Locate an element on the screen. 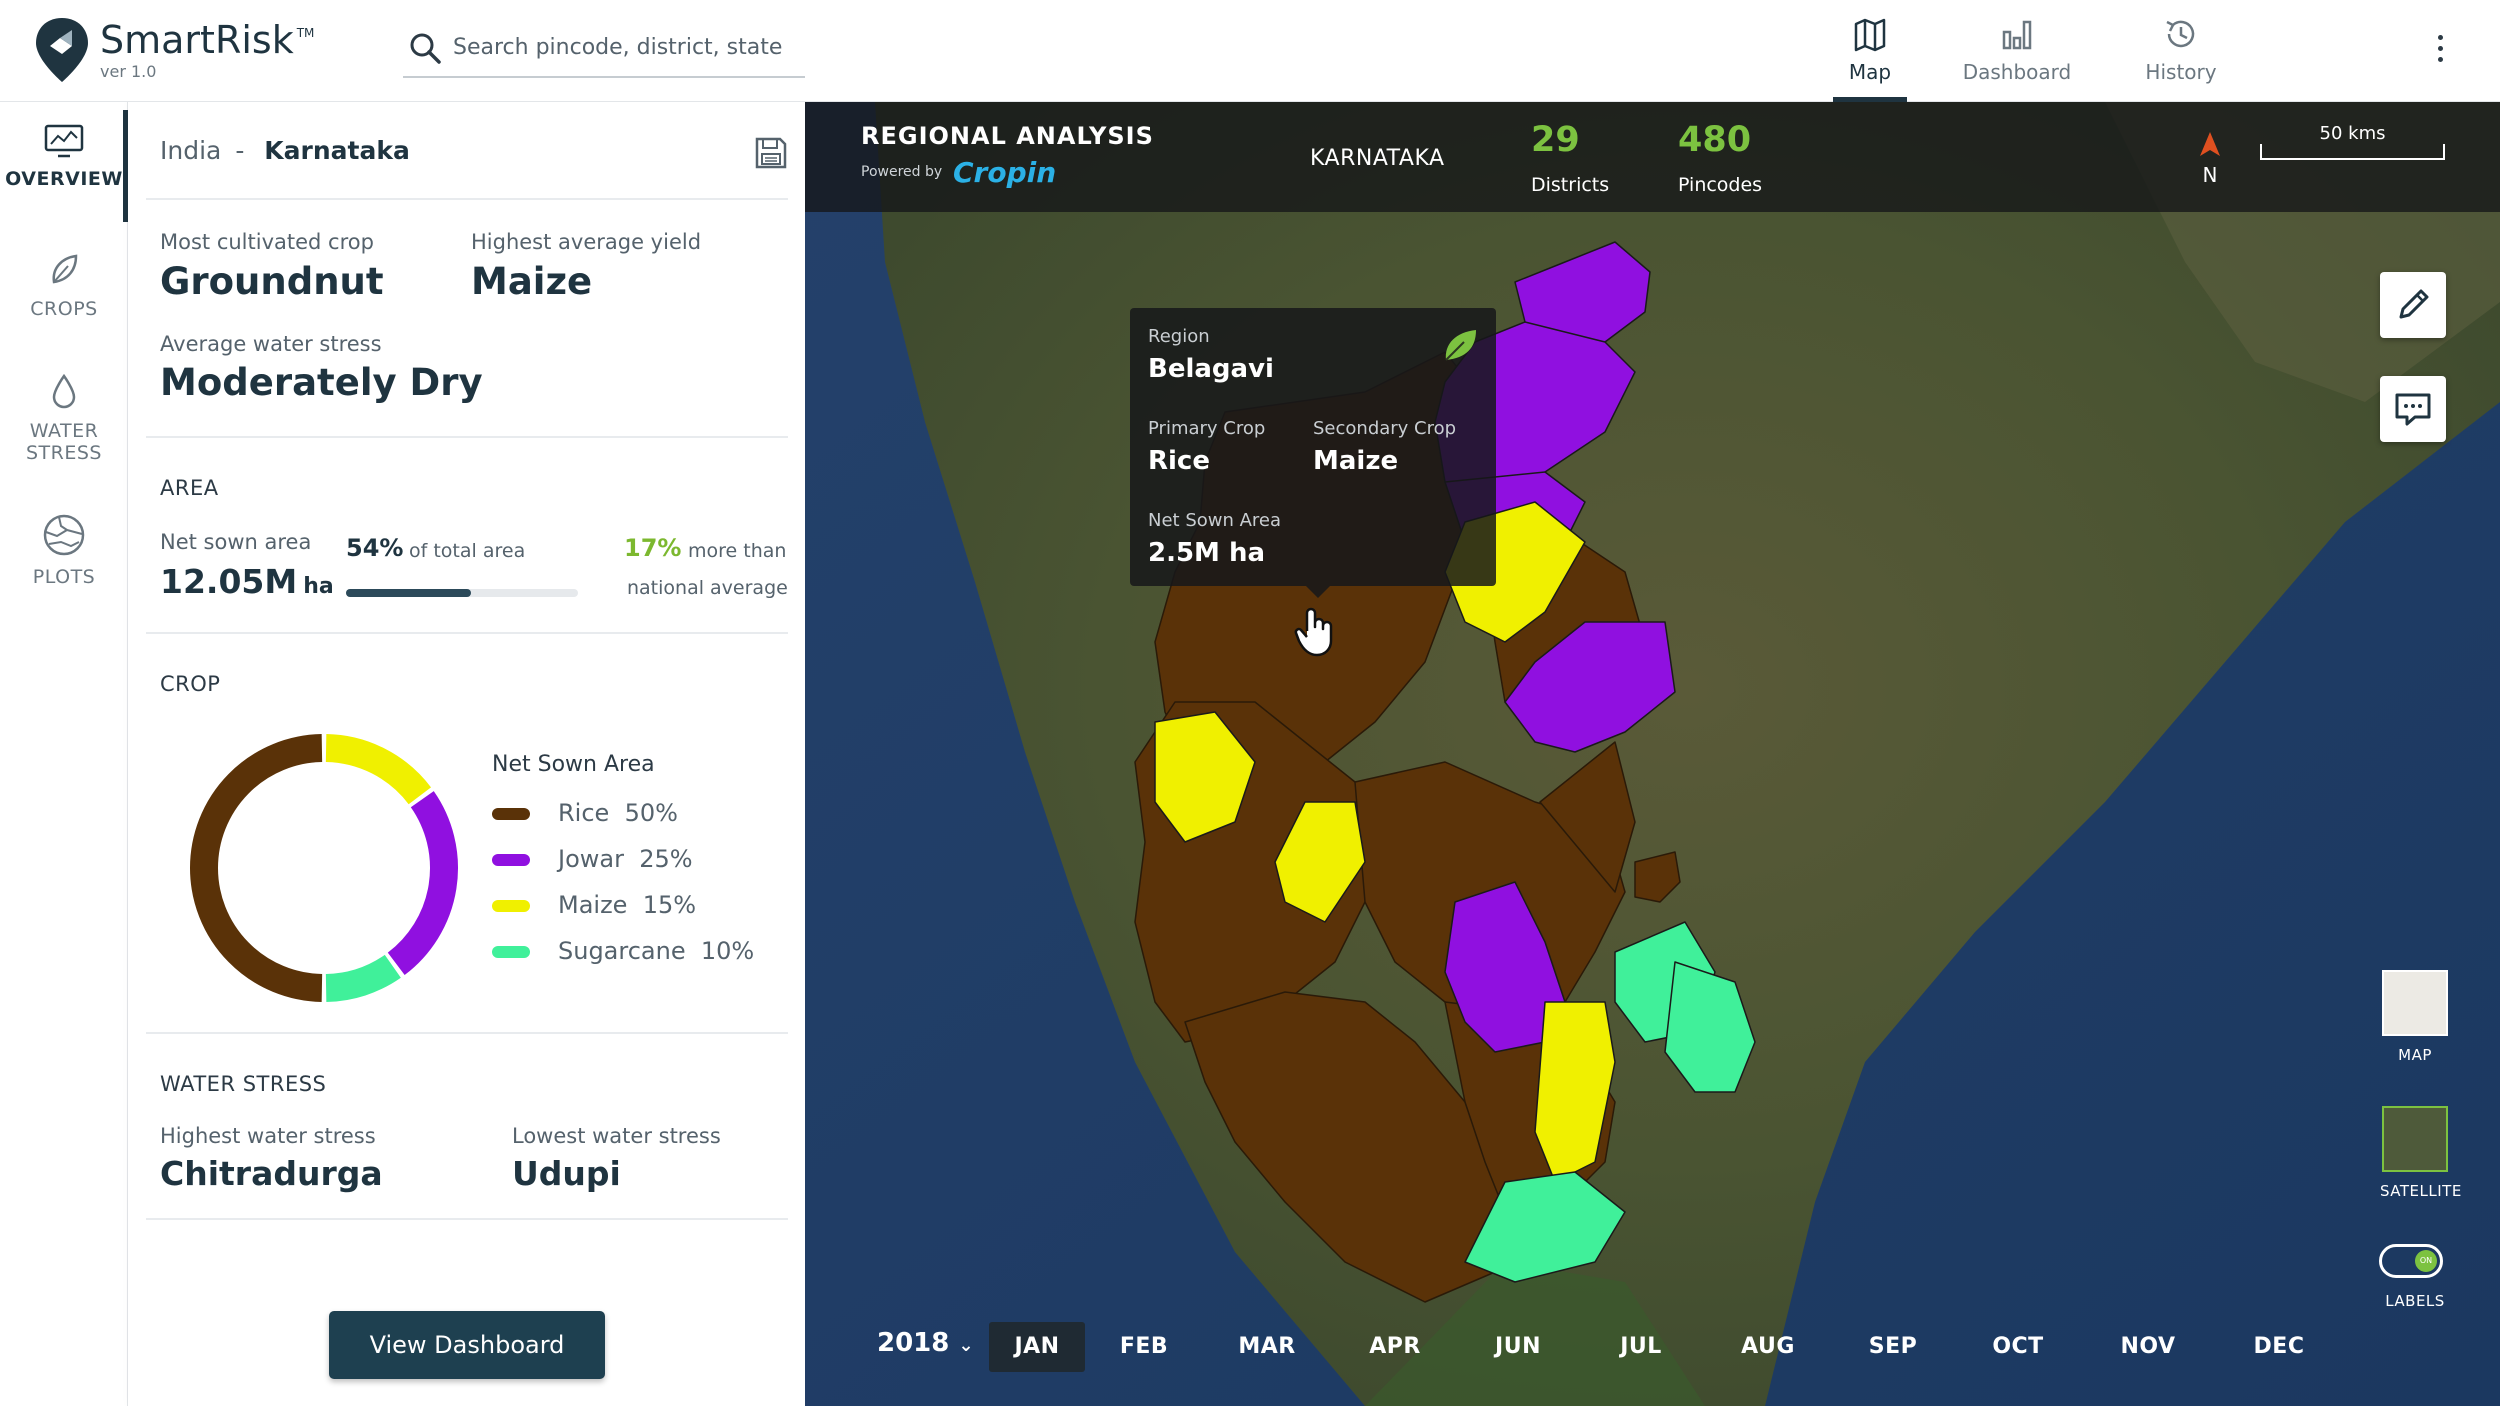  year-selector: 2018 ⌄ is located at coordinates (925, 1343).